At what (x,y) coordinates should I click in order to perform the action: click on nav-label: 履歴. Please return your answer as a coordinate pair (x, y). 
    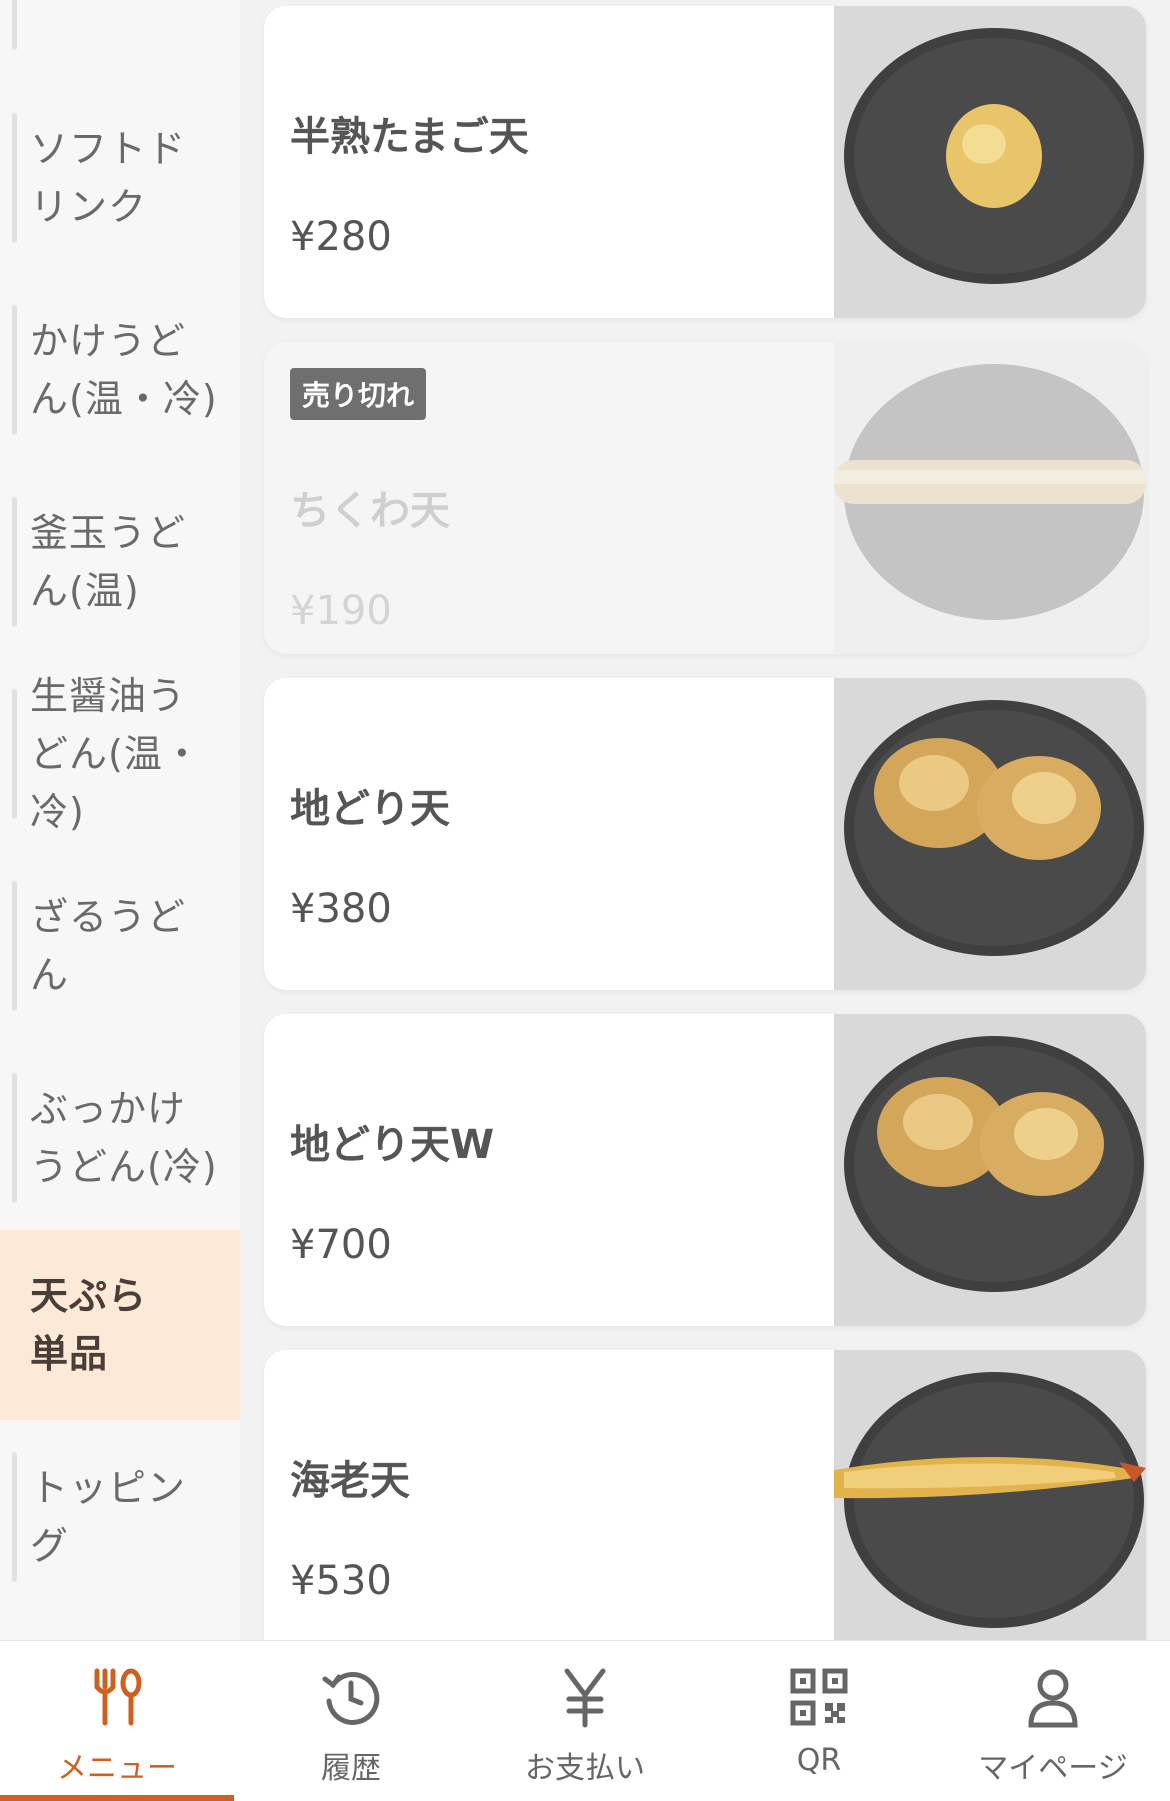
    Looking at the image, I should click on (351, 1768).